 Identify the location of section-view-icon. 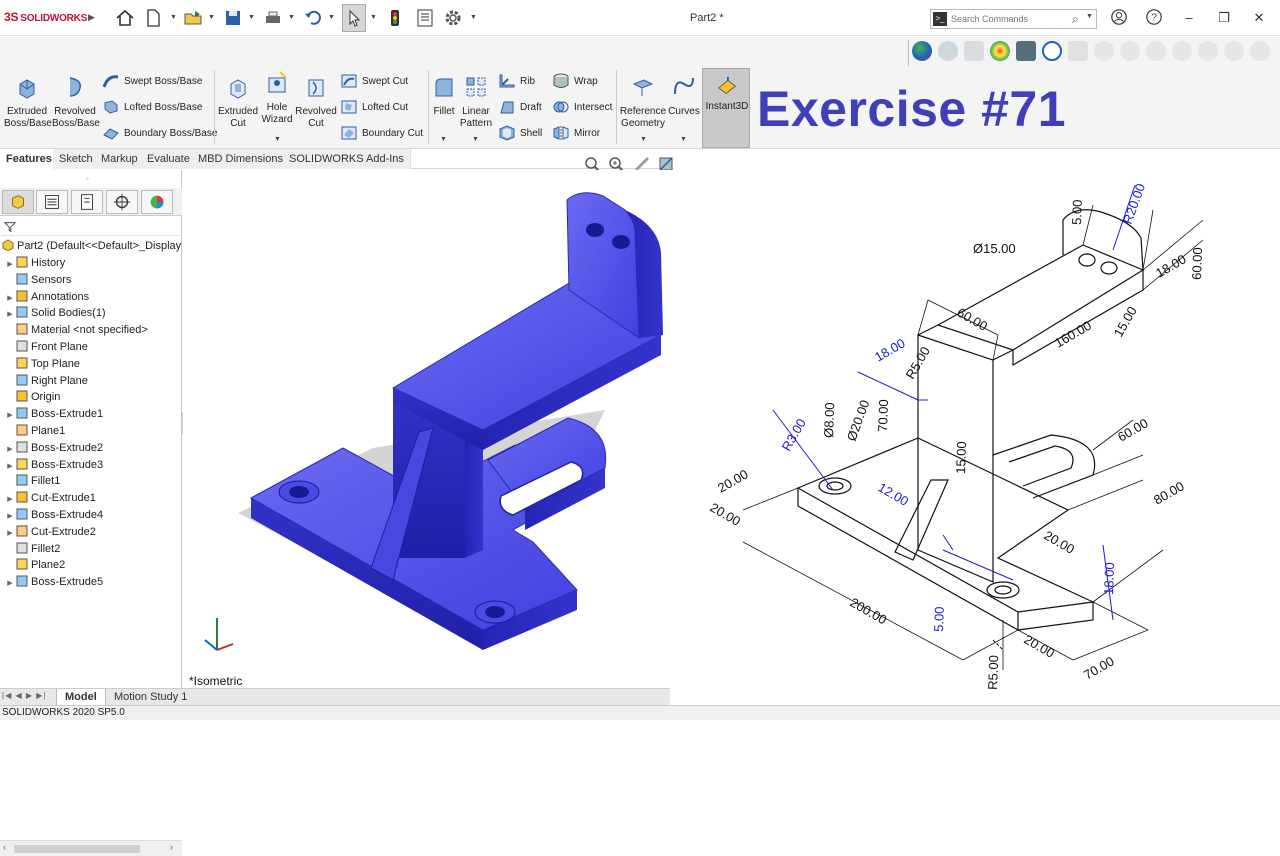
(948, 51).